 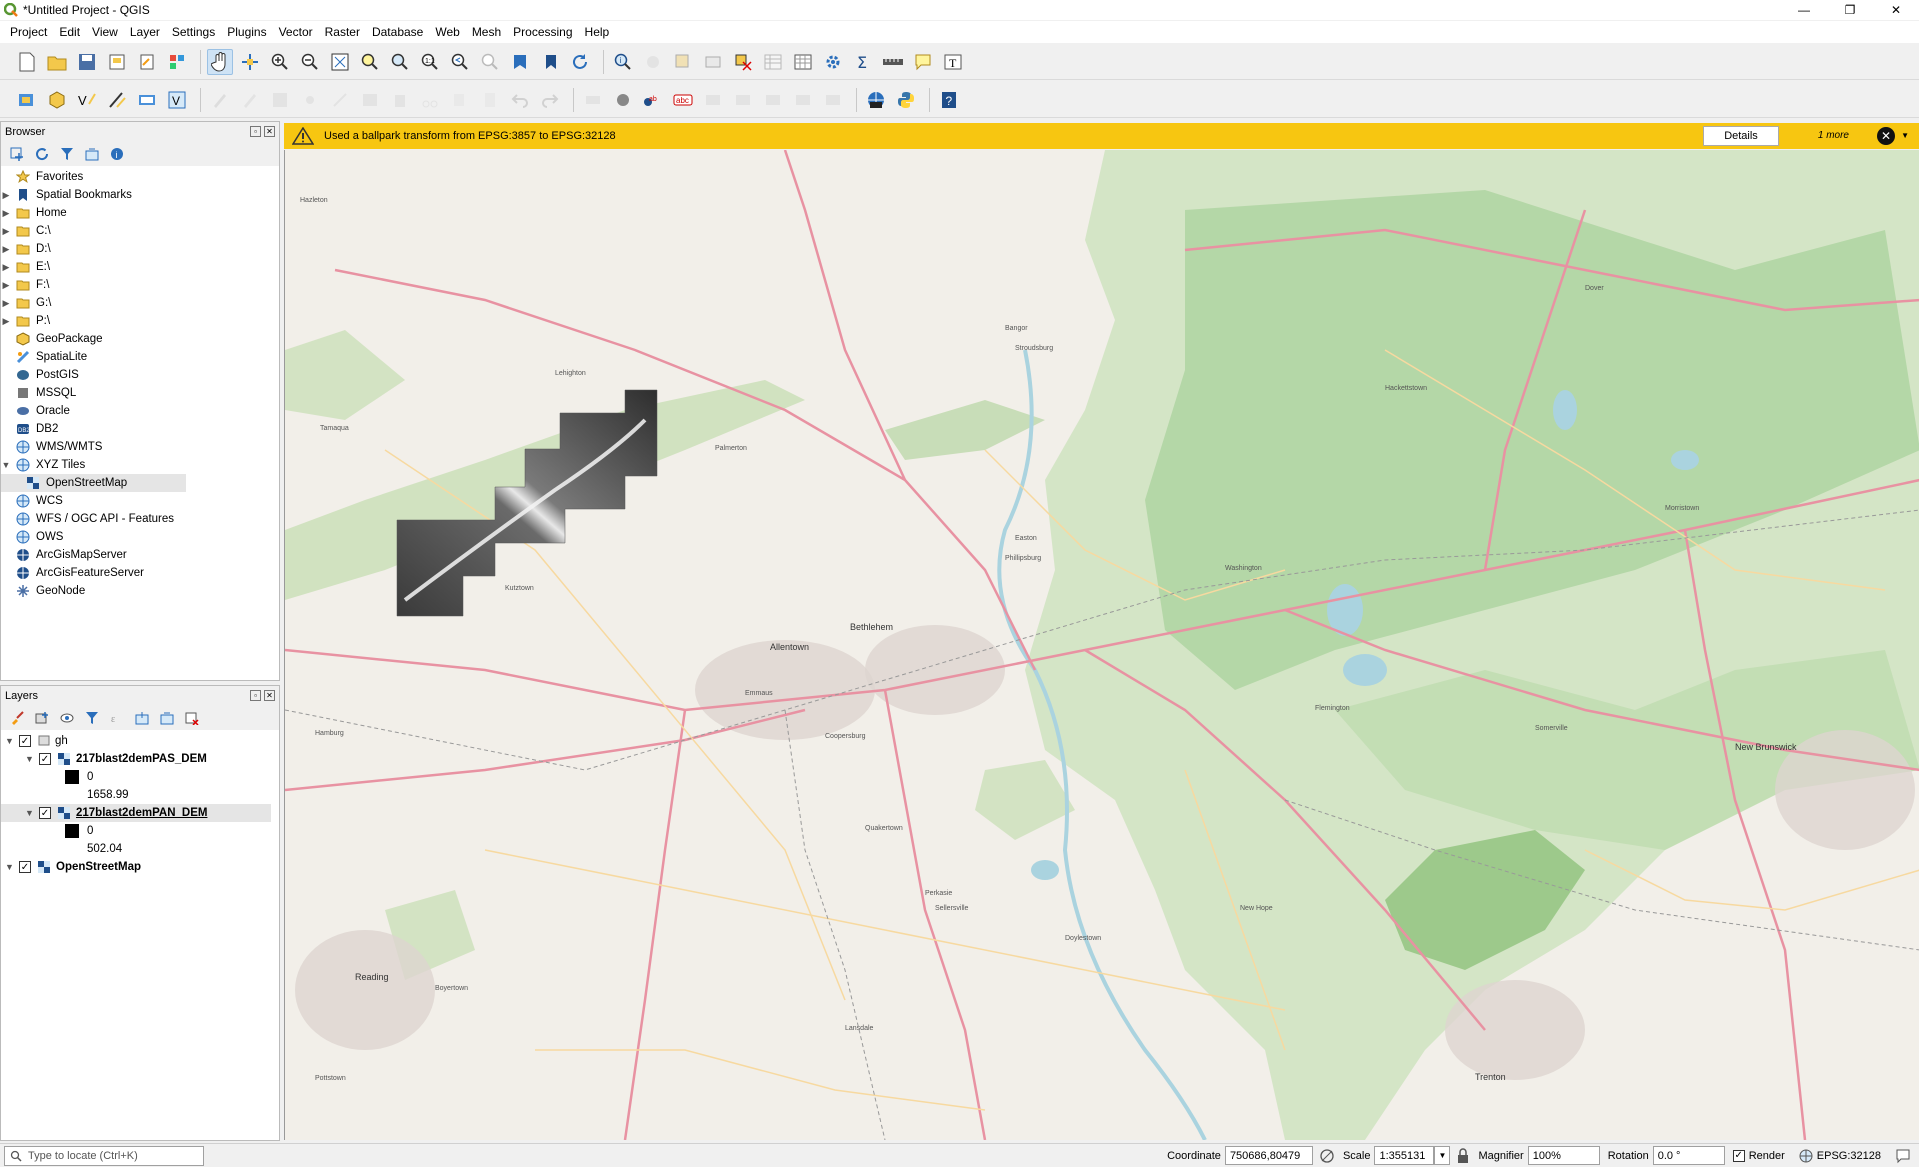 I want to click on select-features-button, so click(x=683, y=62).